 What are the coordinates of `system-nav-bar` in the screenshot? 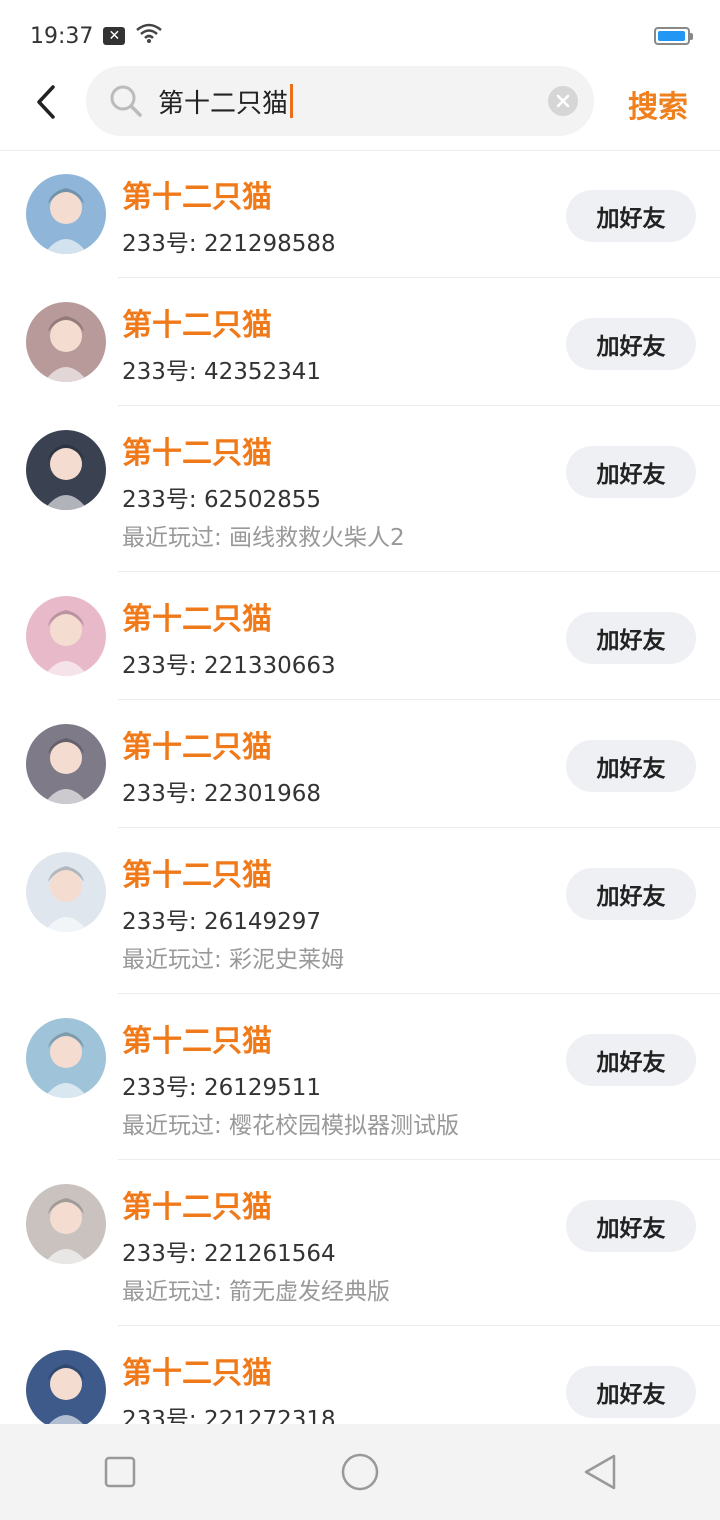 It's located at (360, 1472).